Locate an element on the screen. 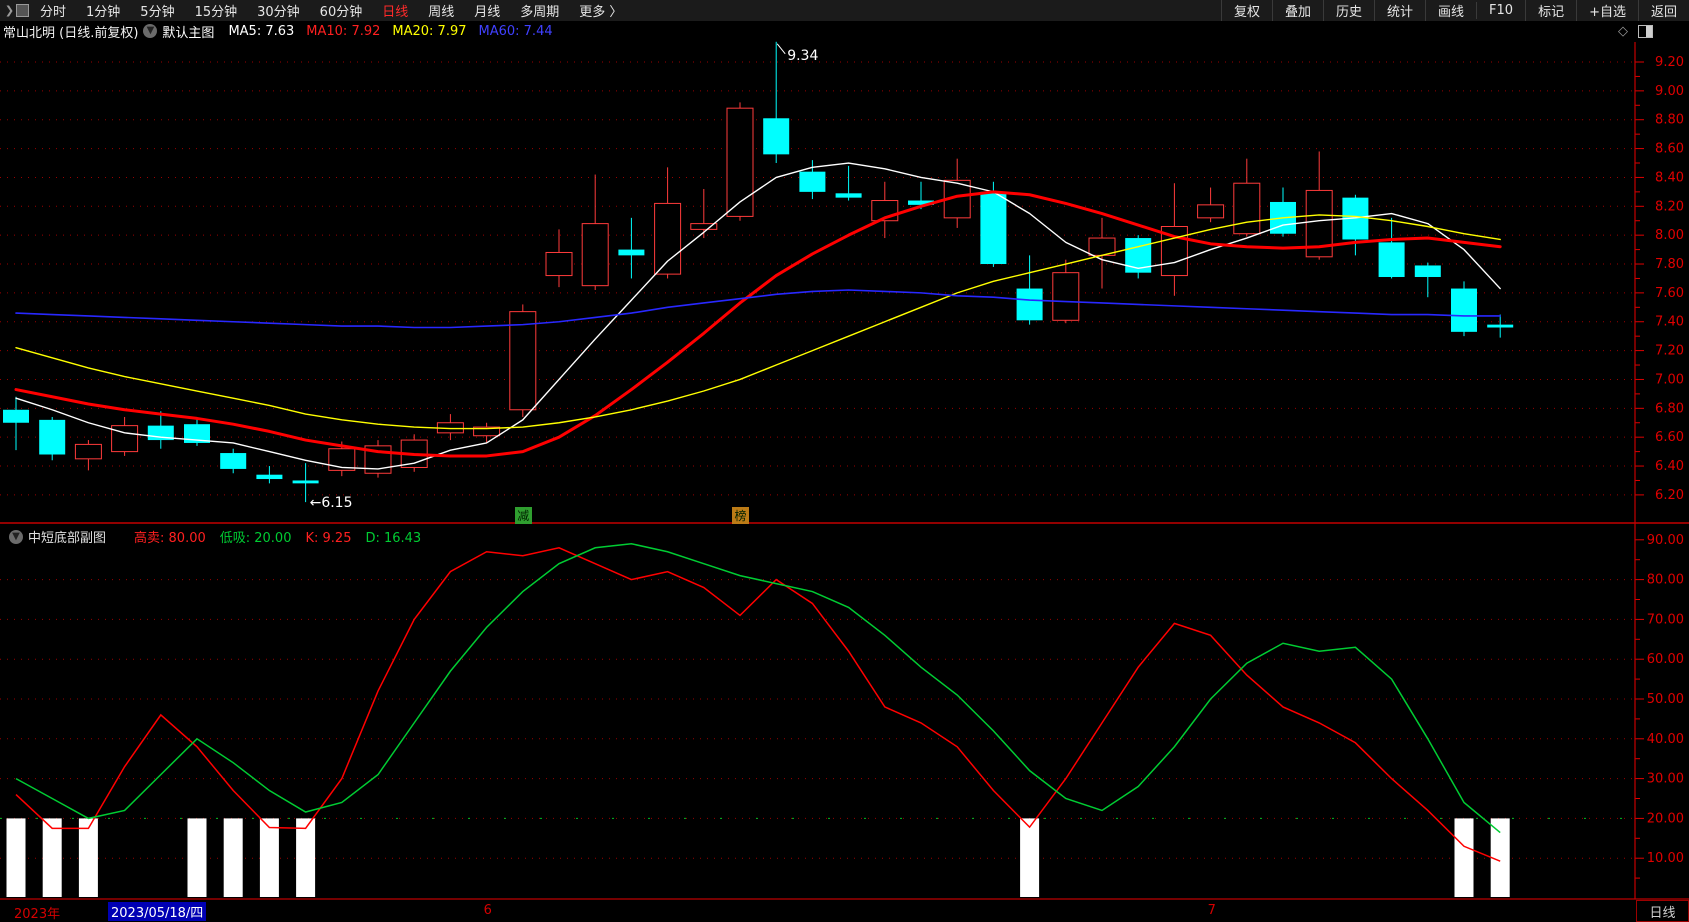  stock-title: 常山北明 (日线.前复权) is located at coordinates (71, 33).